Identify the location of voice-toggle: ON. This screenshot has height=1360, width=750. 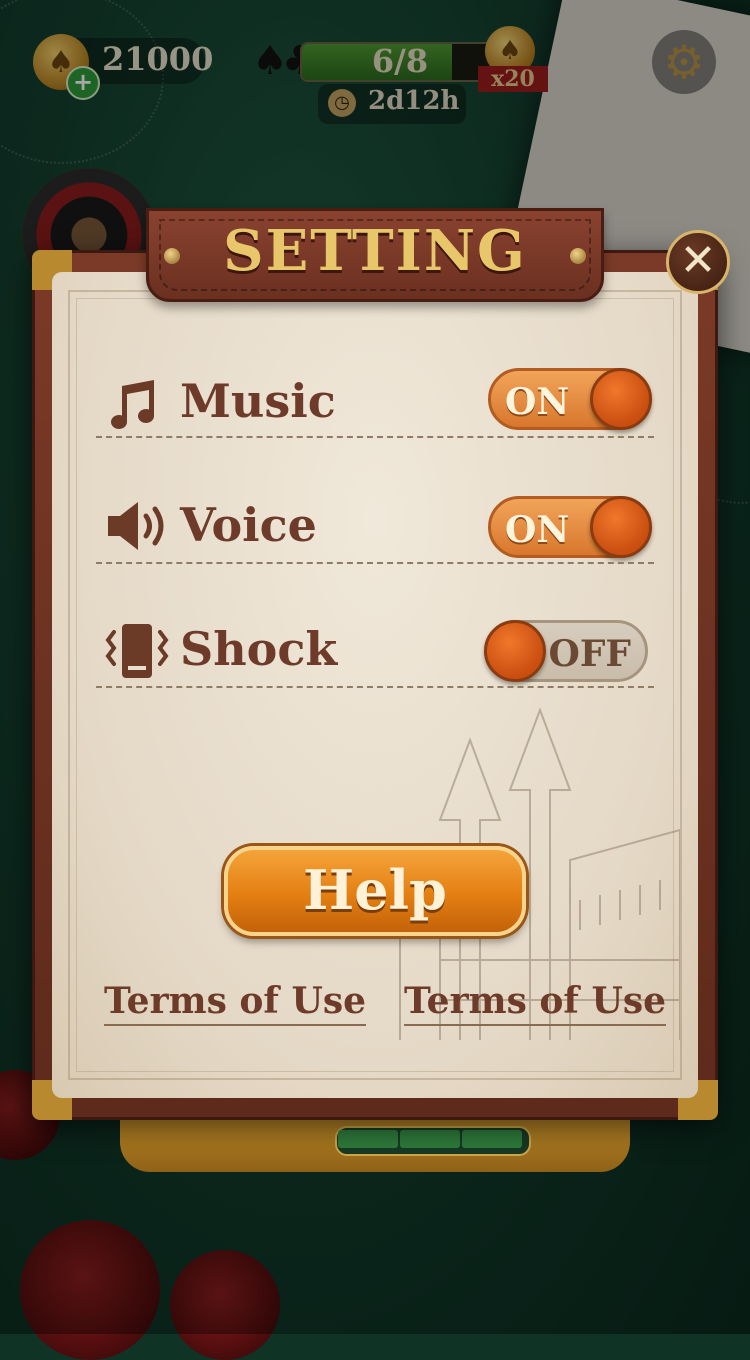
(570, 527).